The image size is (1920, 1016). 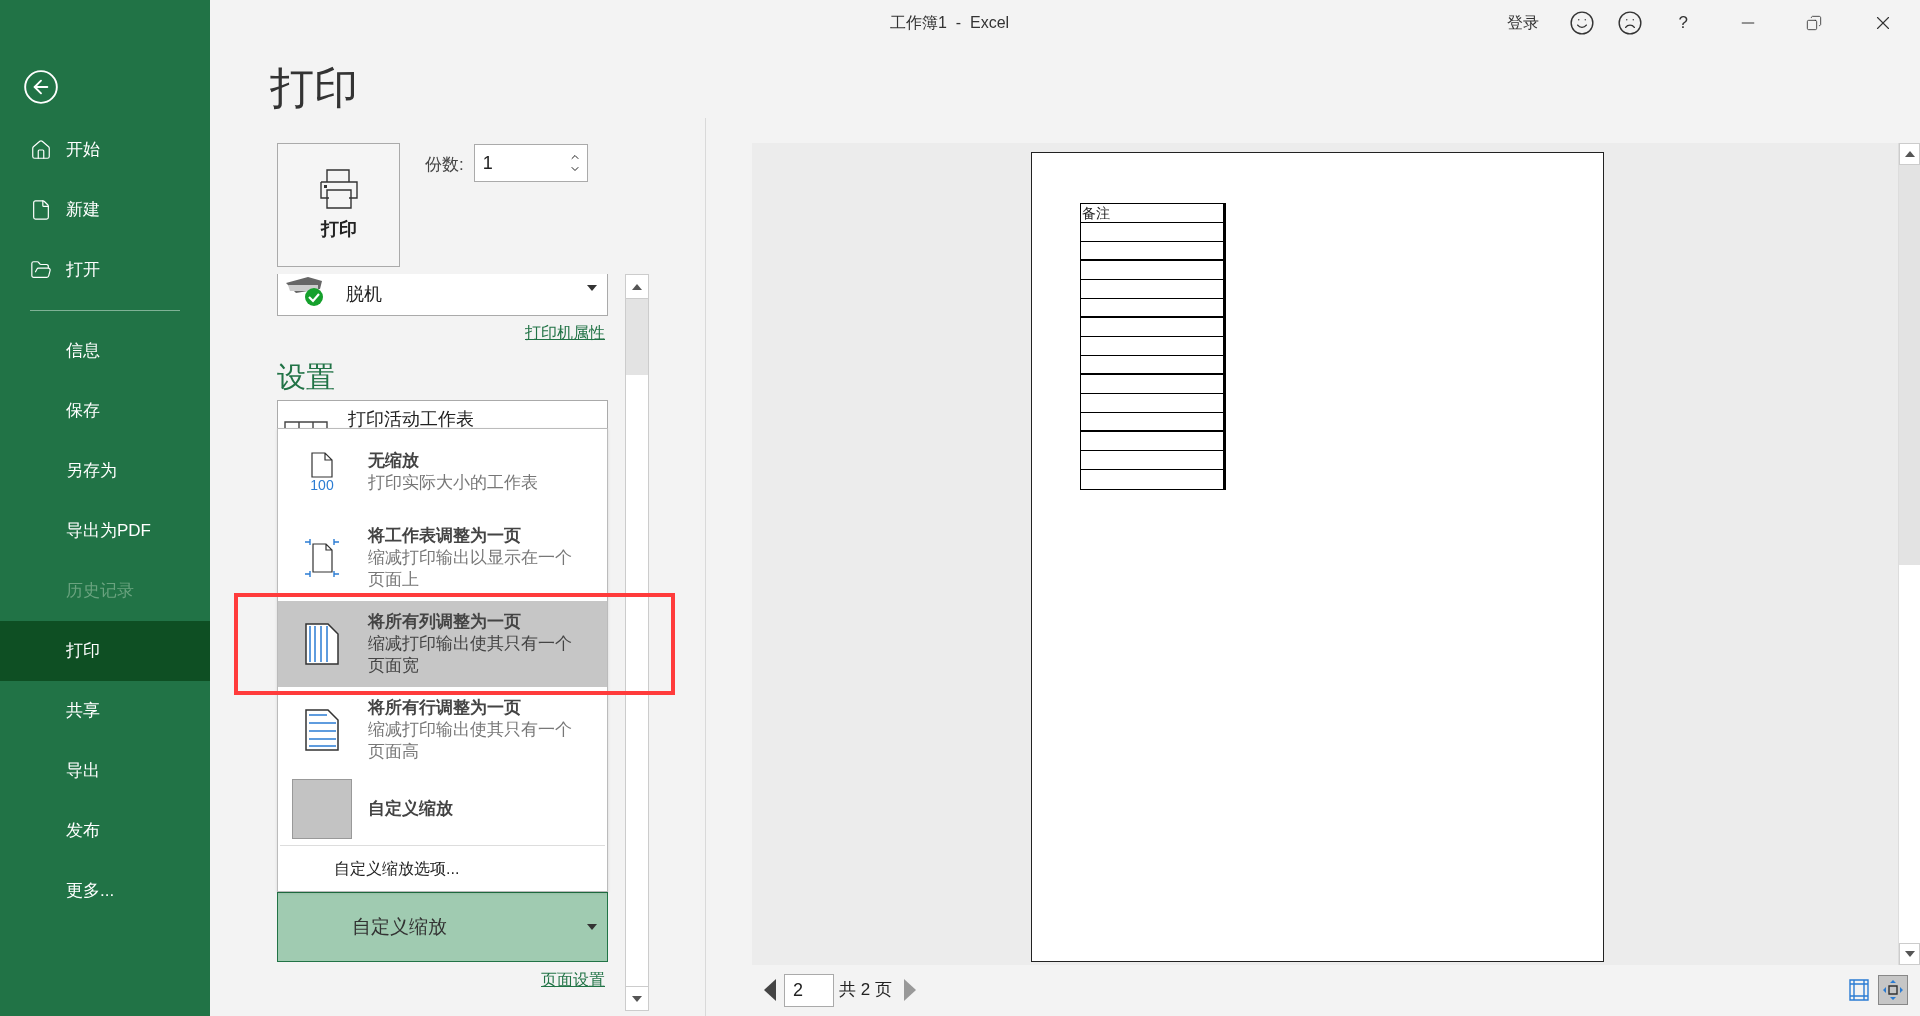 What do you see at coordinates (338, 205) in the screenshot?
I see `print-button: 打印` at bounding box center [338, 205].